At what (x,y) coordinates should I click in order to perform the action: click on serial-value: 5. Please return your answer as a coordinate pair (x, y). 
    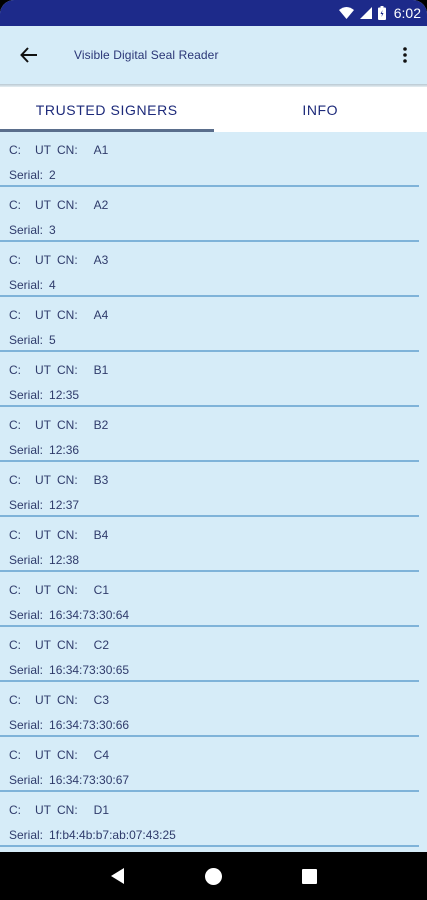
    Looking at the image, I should click on (52, 340).